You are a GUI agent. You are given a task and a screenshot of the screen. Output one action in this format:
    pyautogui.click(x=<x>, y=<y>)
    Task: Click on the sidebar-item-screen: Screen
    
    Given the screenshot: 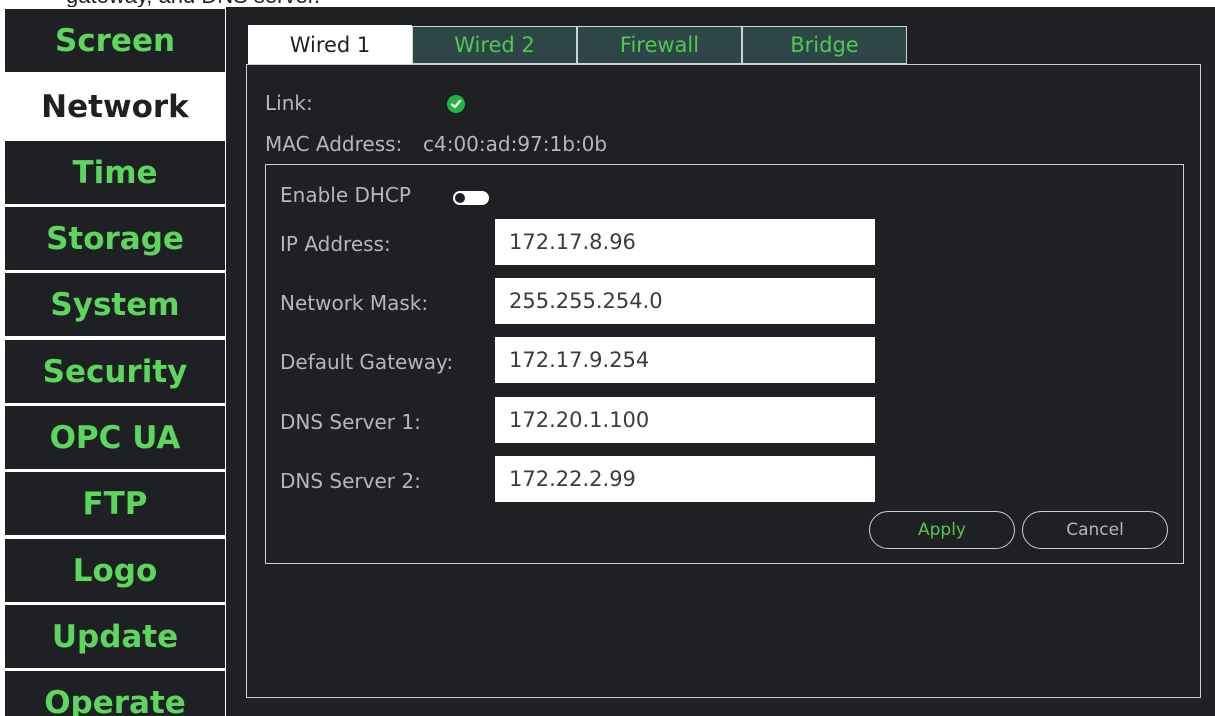 What is the action you would take?
    pyautogui.click(x=115, y=40)
    